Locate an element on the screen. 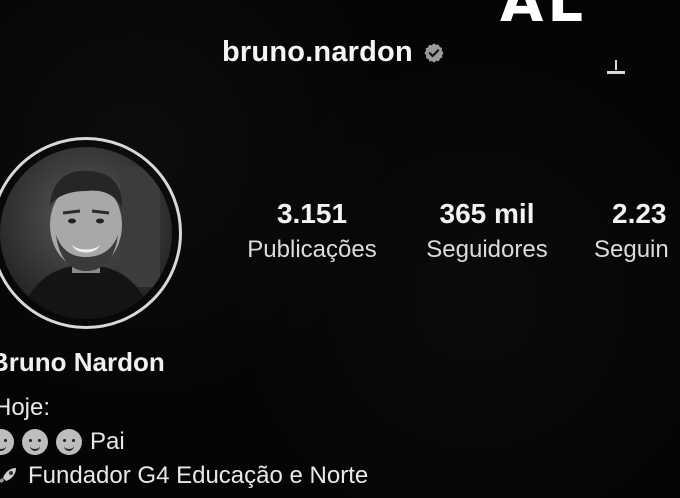 This screenshot has width=680, height=498. baby-face-icon is located at coordinates (35, 442).